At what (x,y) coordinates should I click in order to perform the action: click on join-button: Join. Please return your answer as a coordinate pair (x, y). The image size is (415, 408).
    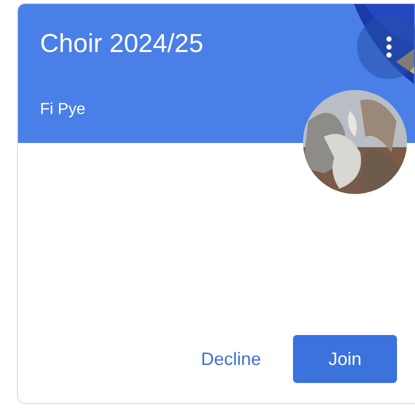
    Looking at the image, I should click on (345, 359).